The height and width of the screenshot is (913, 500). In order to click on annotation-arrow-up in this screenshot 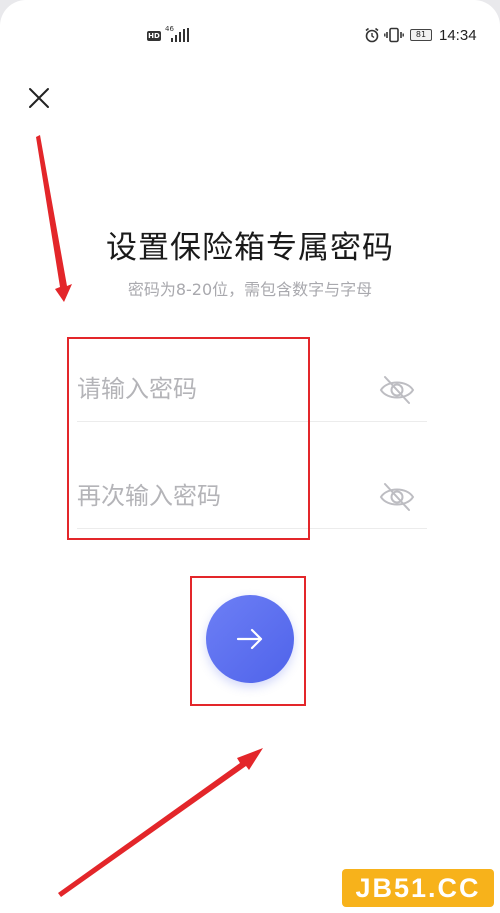, I will do `click(160, 822)`.